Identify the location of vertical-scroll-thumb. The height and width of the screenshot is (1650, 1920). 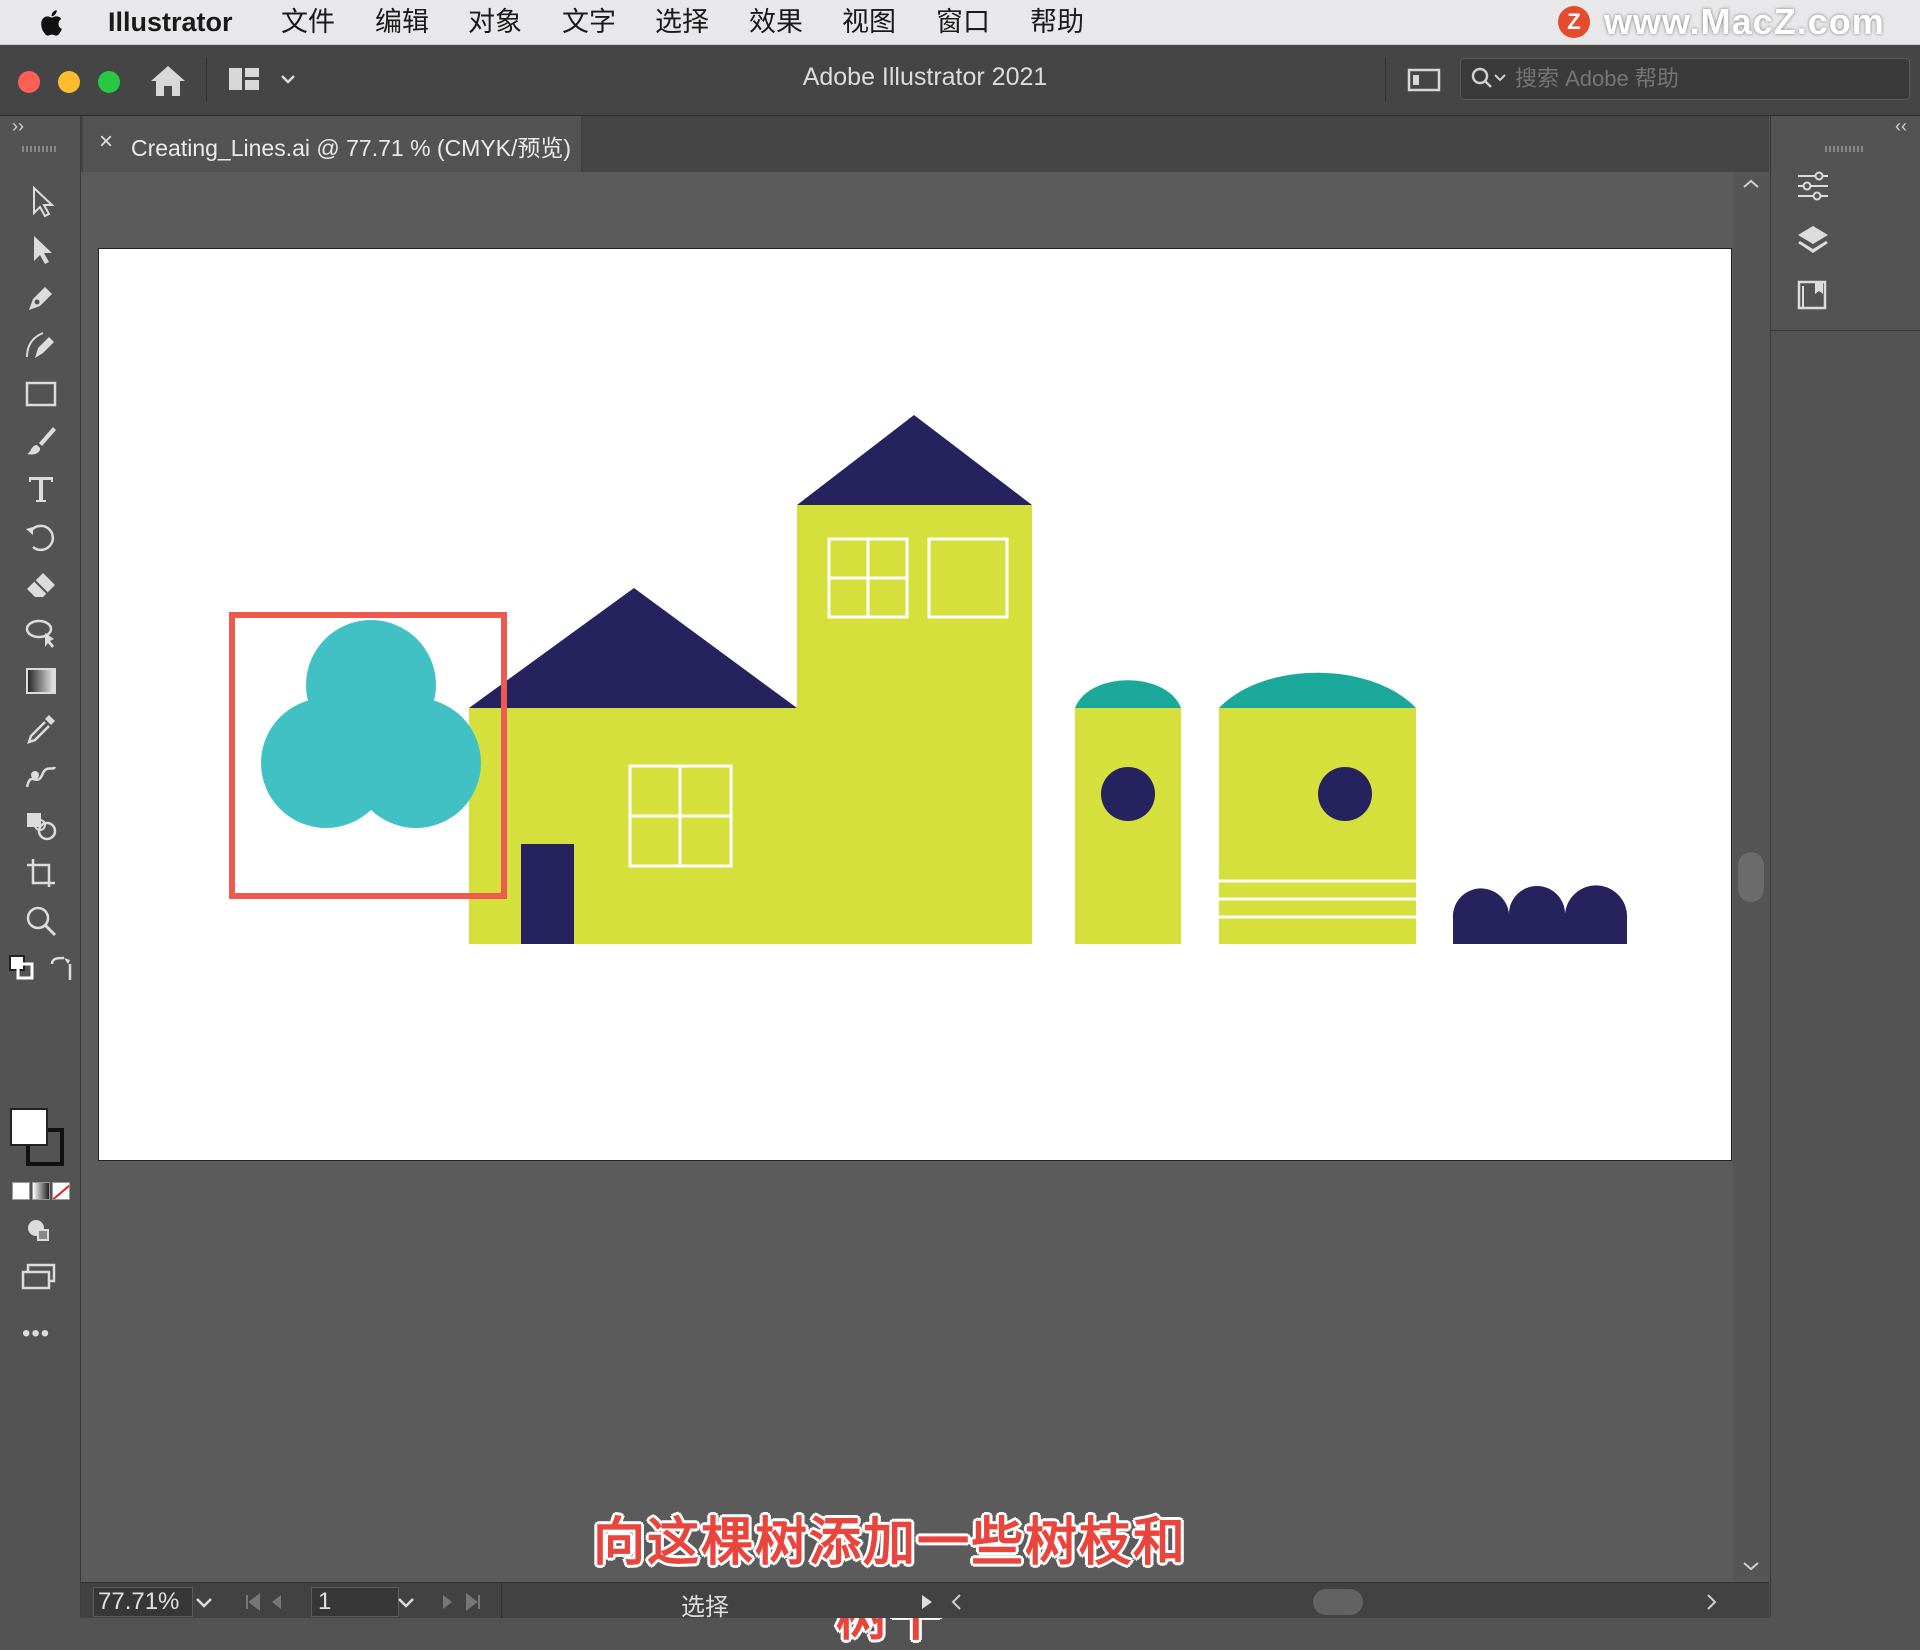
(1751, 877).